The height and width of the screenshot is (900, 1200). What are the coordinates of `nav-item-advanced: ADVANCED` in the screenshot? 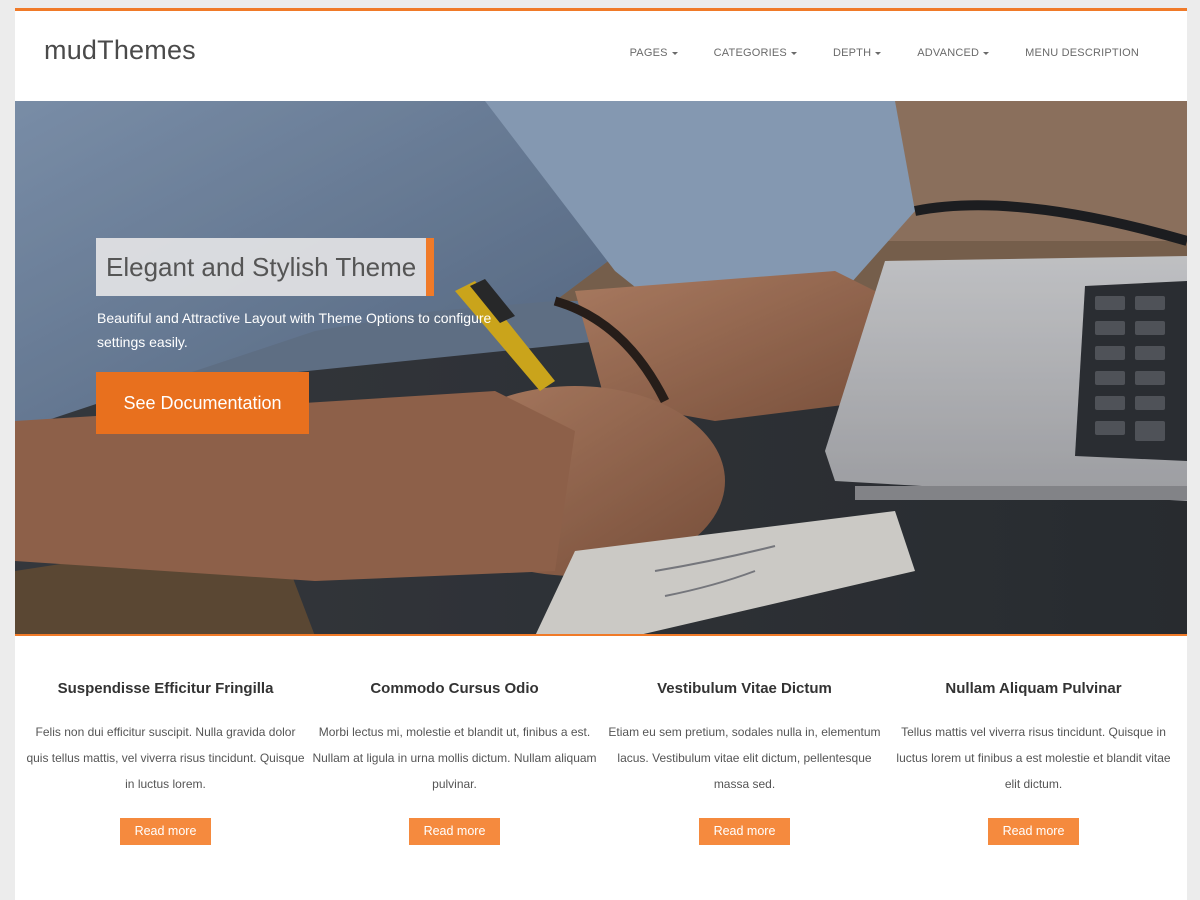 It's located at (953, 53).